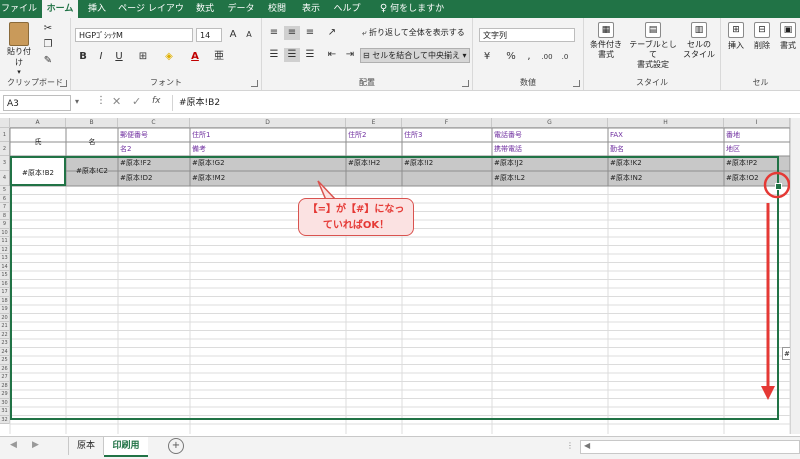  What do you see at coordinates (465, 83) in the screenshot?
I see `alignment-launcher-icon` at bounding box center [465, 83].